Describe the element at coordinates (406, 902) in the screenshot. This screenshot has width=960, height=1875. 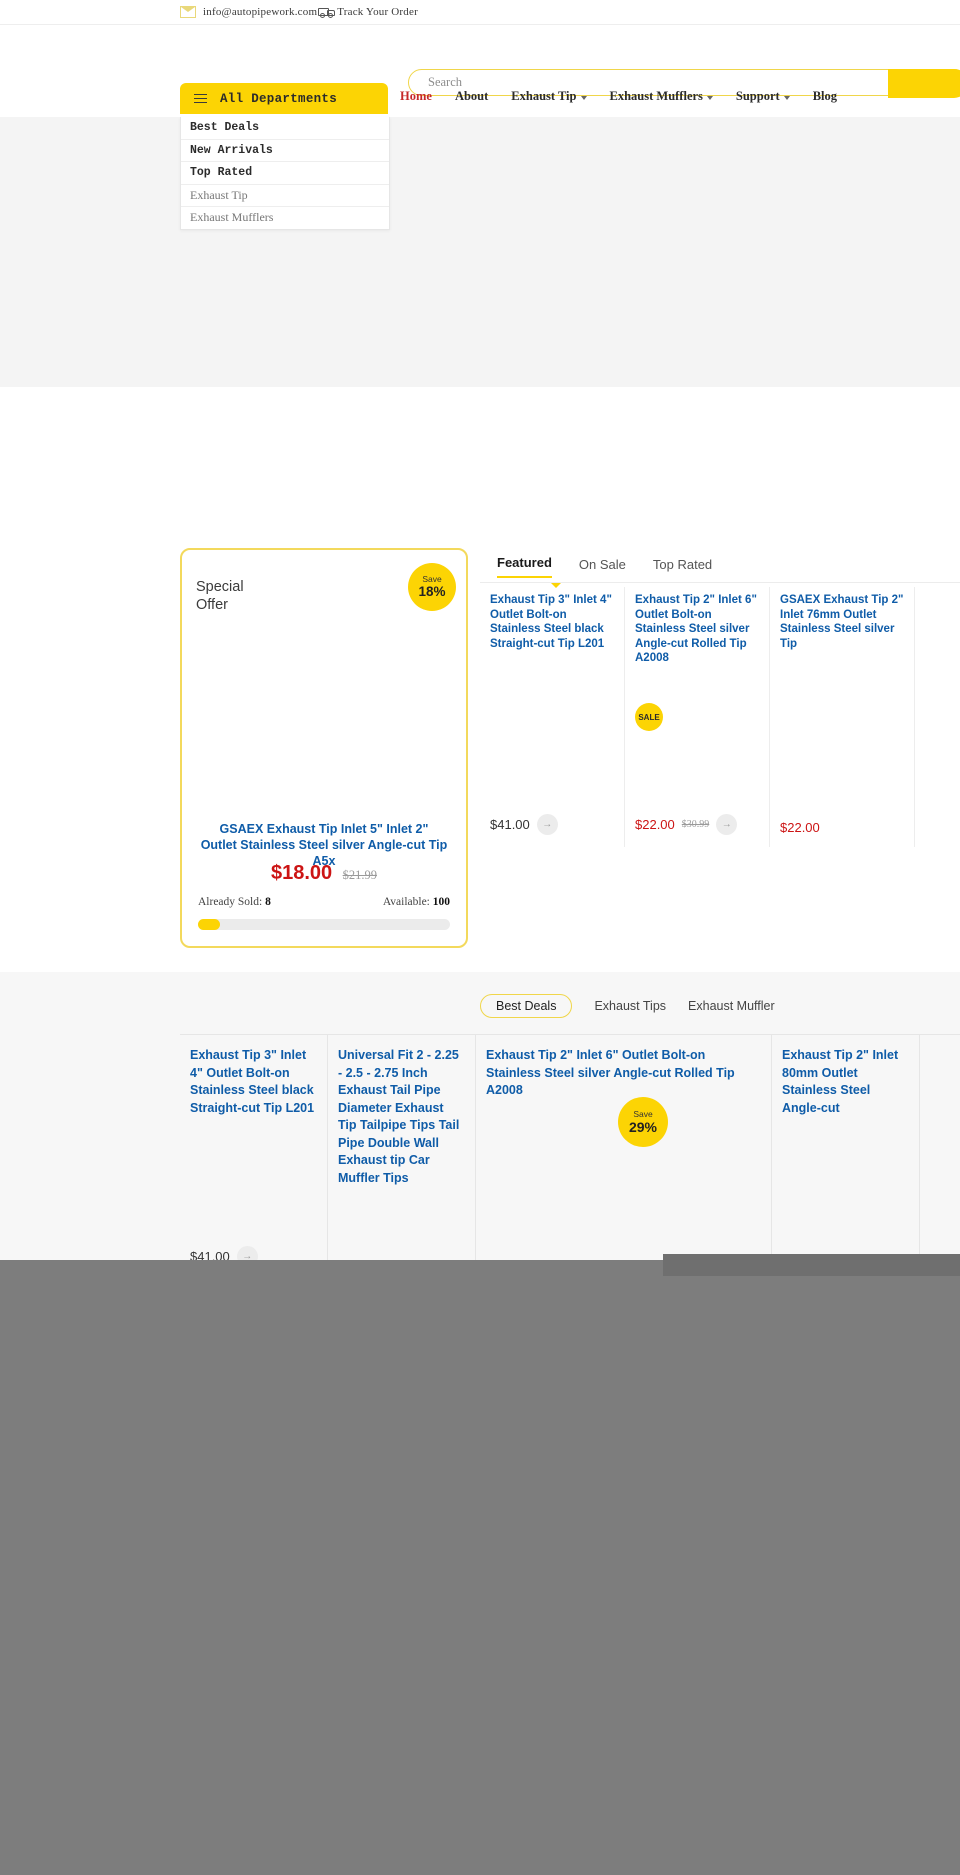
I see `available-label: Available:` at that location.